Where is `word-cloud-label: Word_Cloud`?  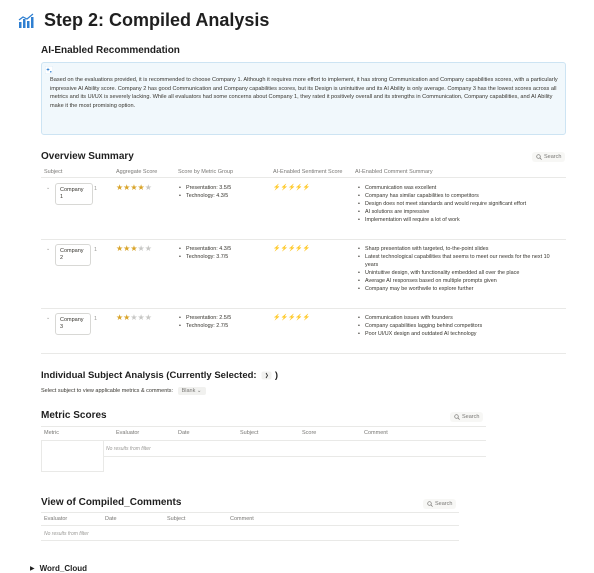
word-cloud-label: Word_Cloud is located at coordinates (63, 568).